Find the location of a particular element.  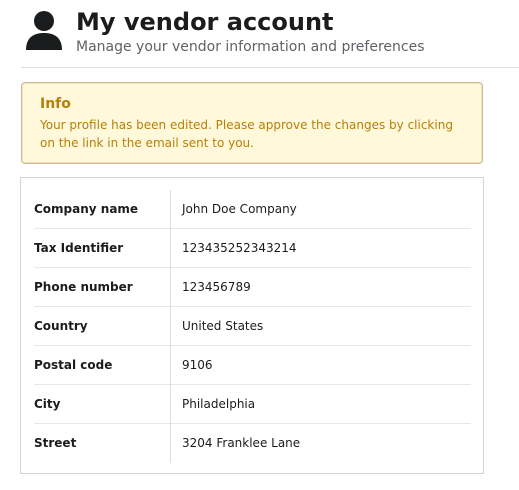

table-row-country: Country United States is located at coordinates (252, 326).